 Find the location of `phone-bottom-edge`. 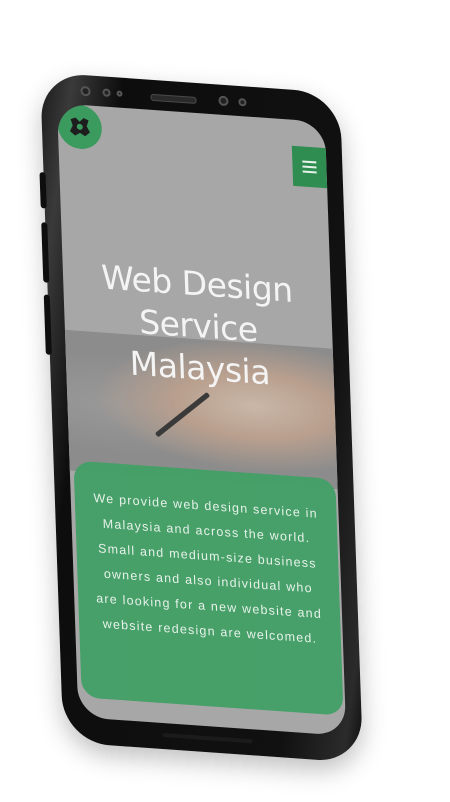

phone-bottom-edge is located at coordinates (207, 738).